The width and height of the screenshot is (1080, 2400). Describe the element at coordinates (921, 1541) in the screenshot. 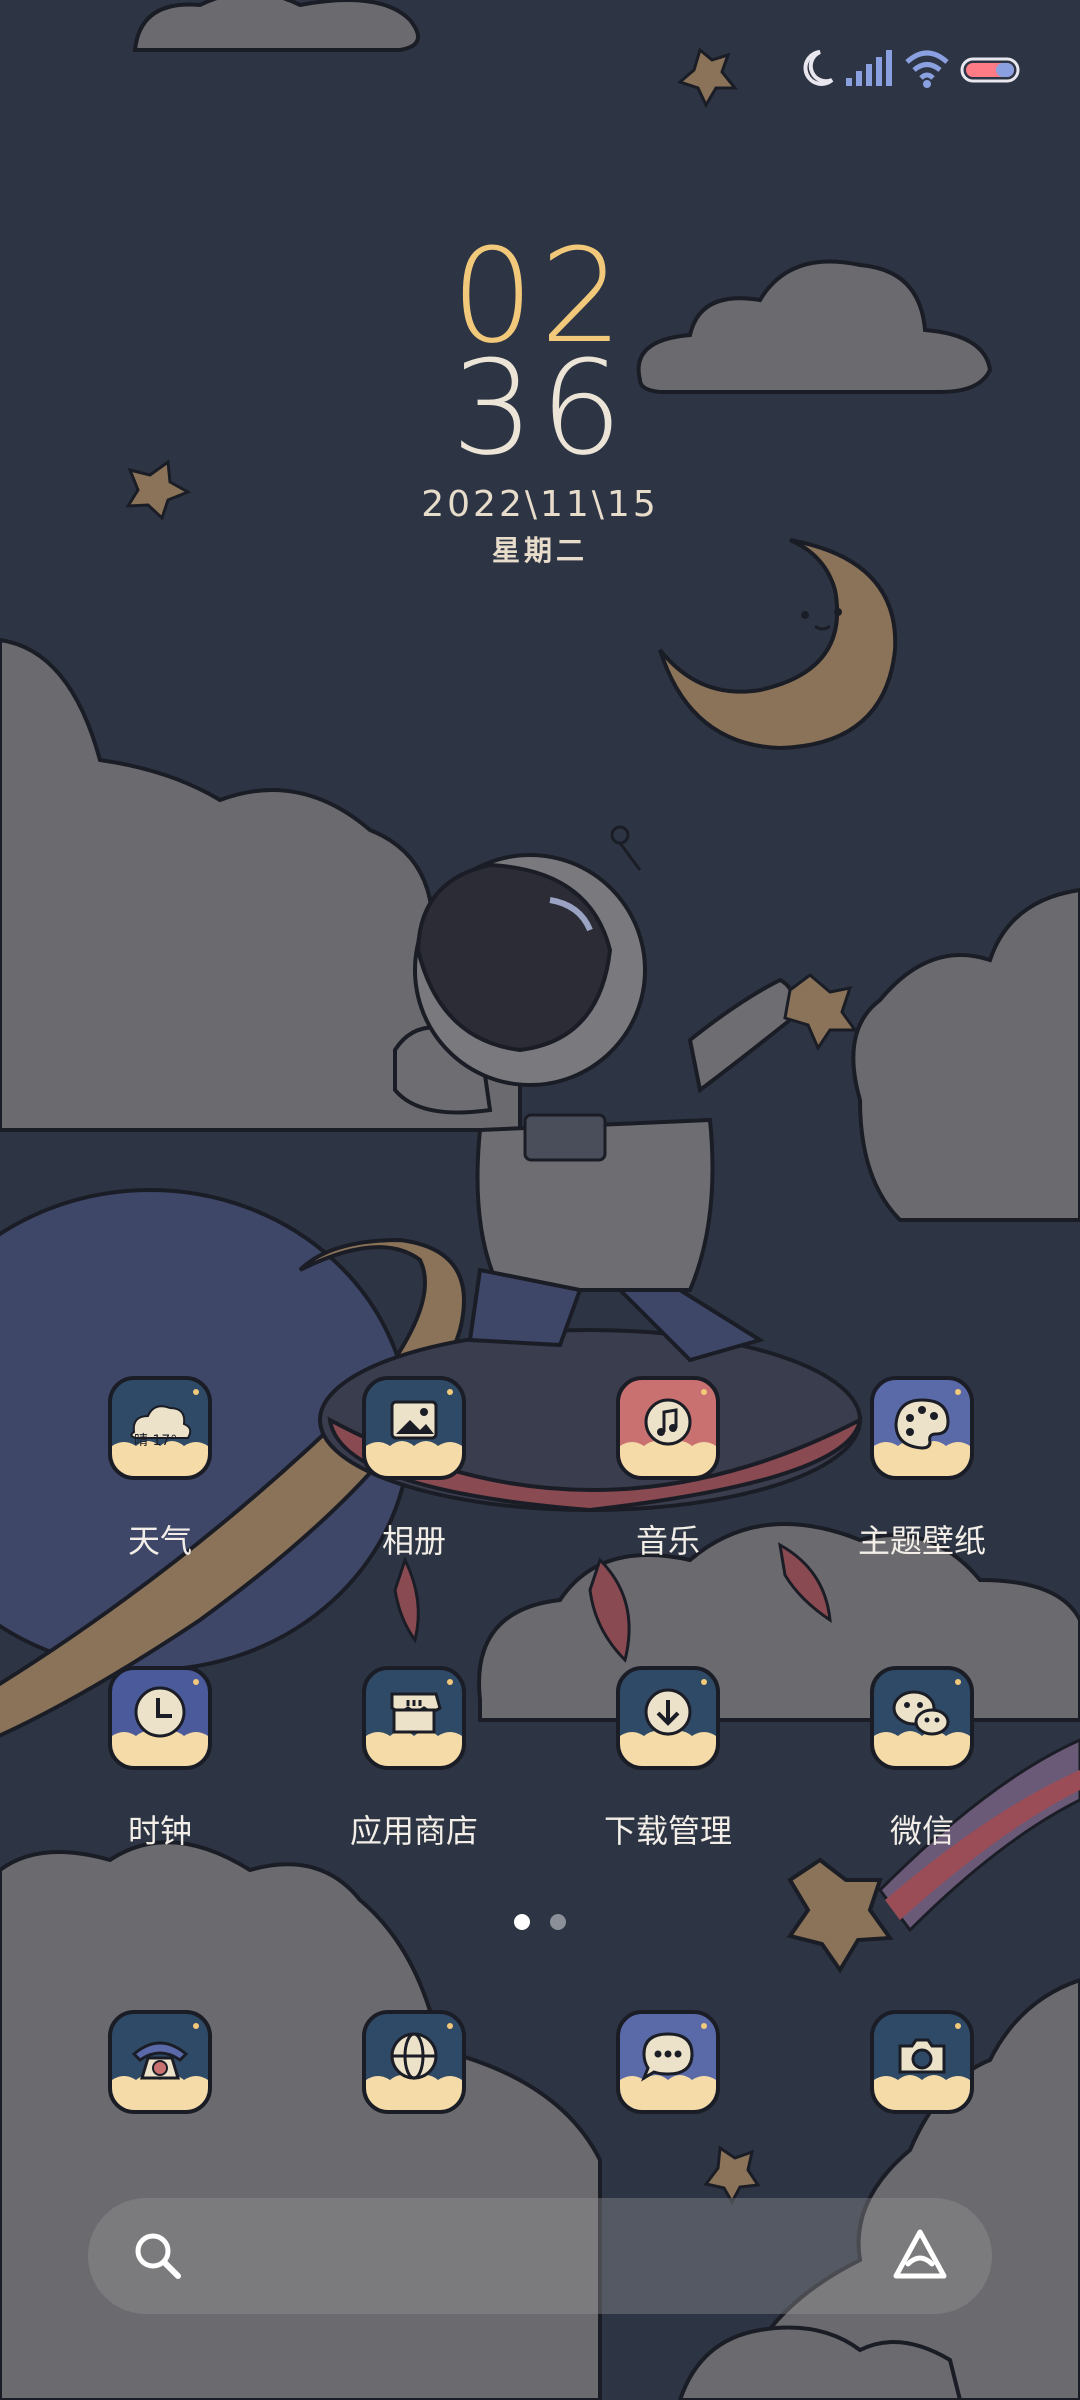

I see `app-label-themes: 主题壁纸` at that location.